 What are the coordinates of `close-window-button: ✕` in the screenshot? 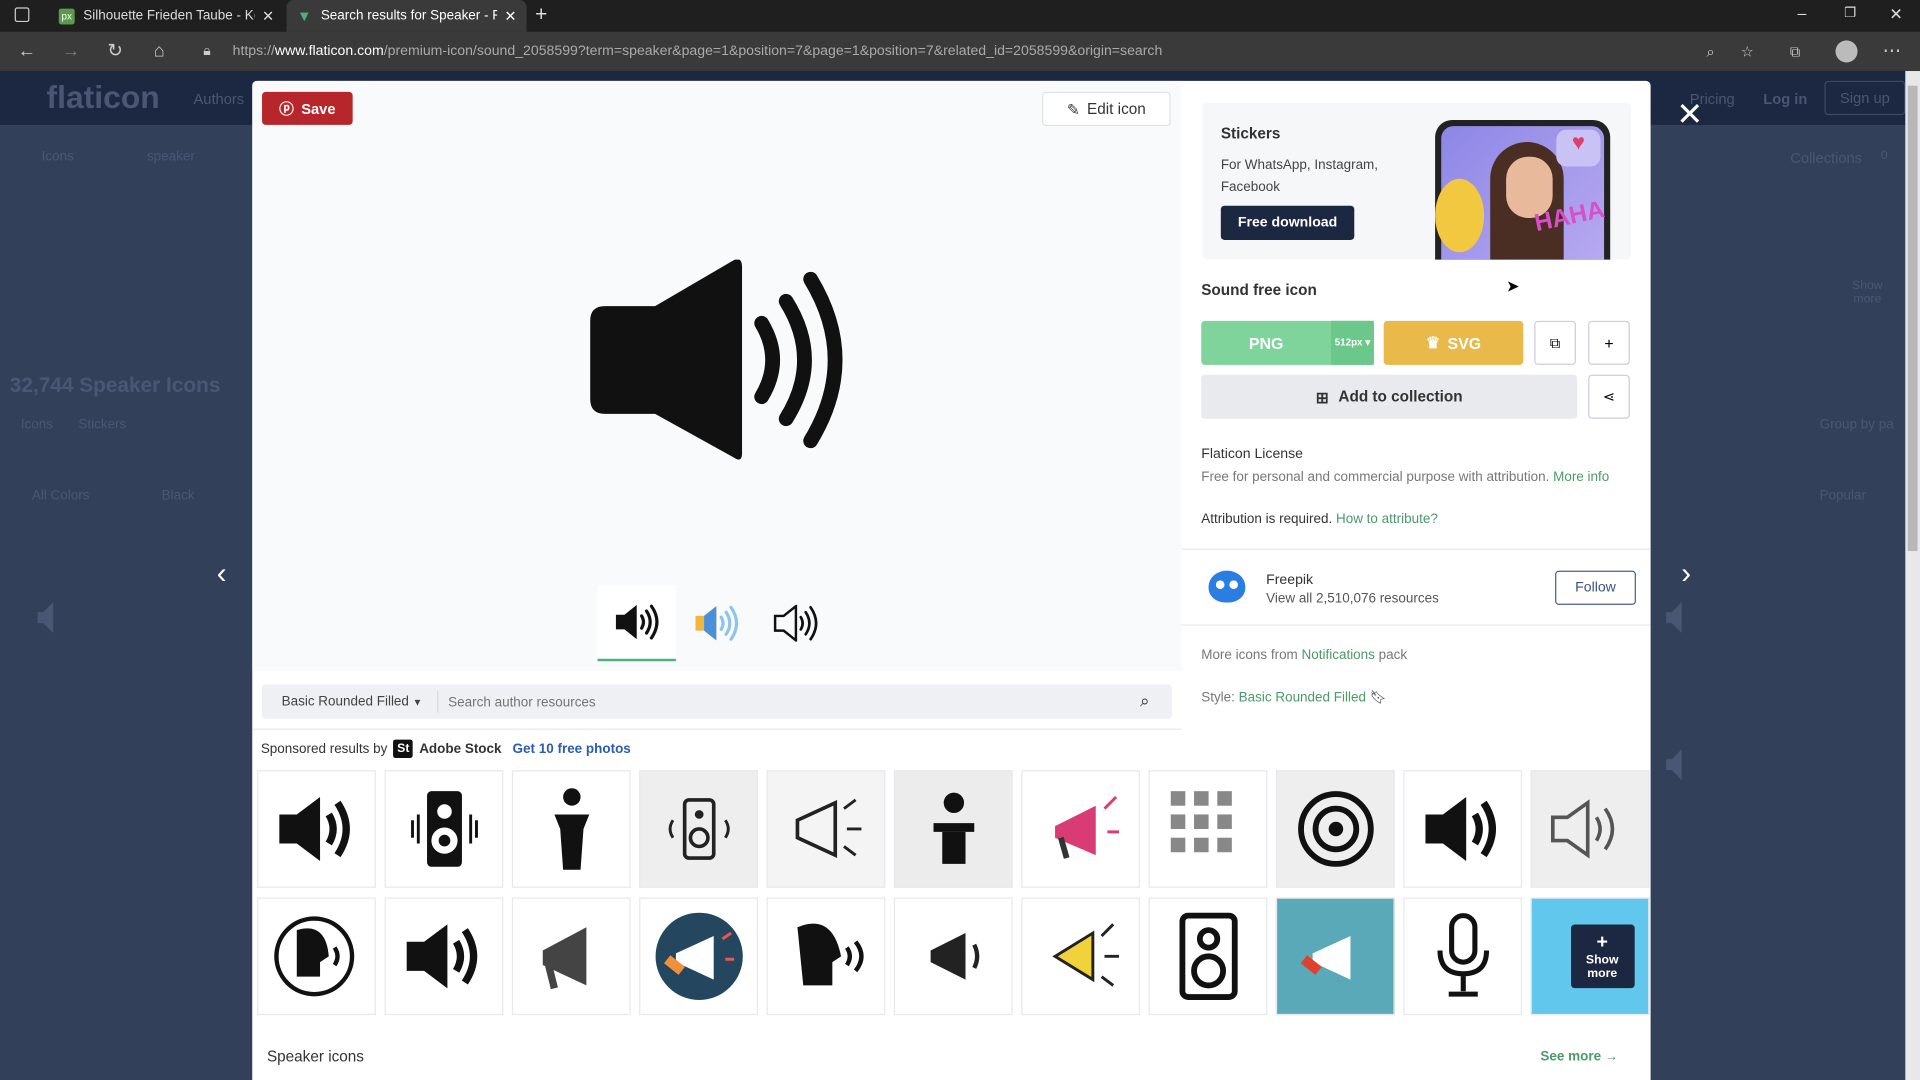 It's located at (1895, 15).